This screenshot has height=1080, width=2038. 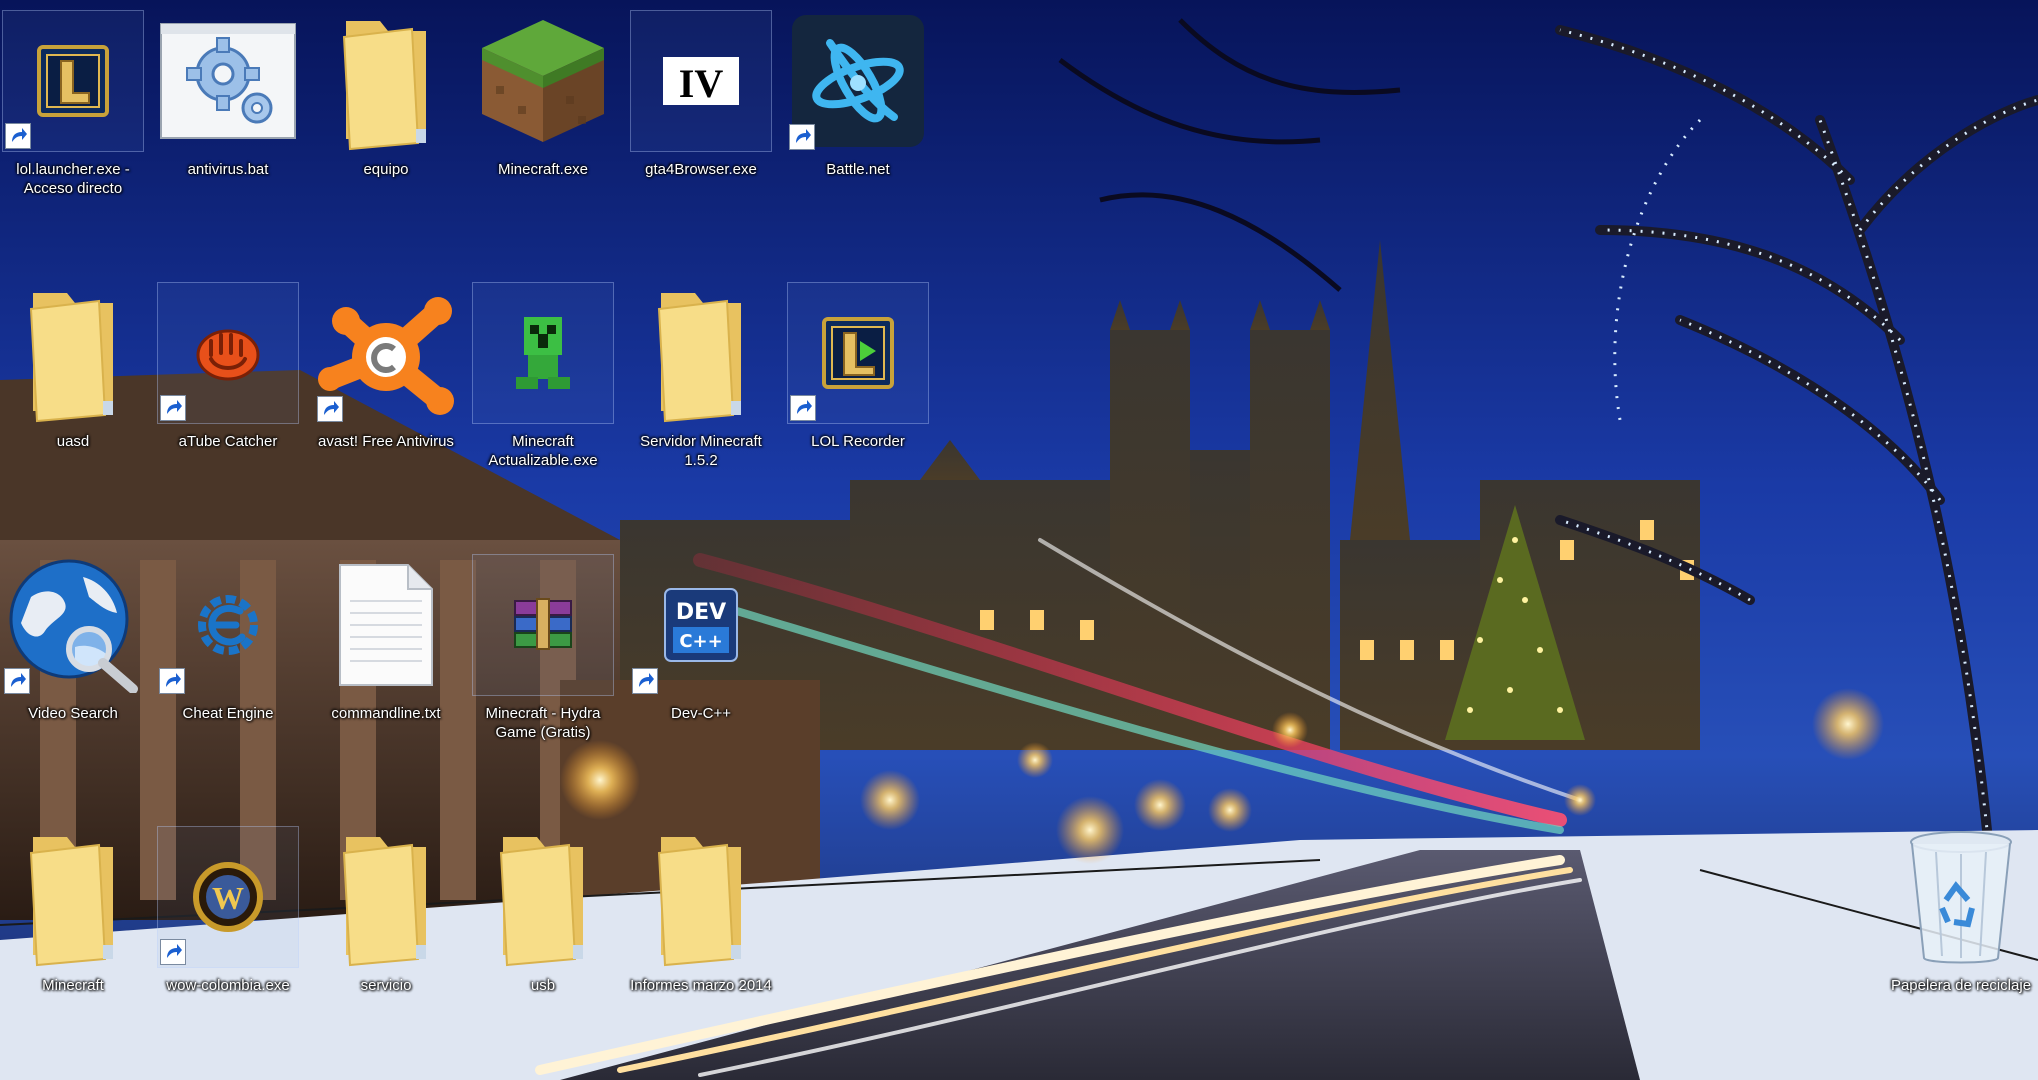 What do you see at coordinates (228, 382) in the screenshot?
I see `desktop-icon-atube-catcher: aTube Catcher` at bounding box center [228, 382].